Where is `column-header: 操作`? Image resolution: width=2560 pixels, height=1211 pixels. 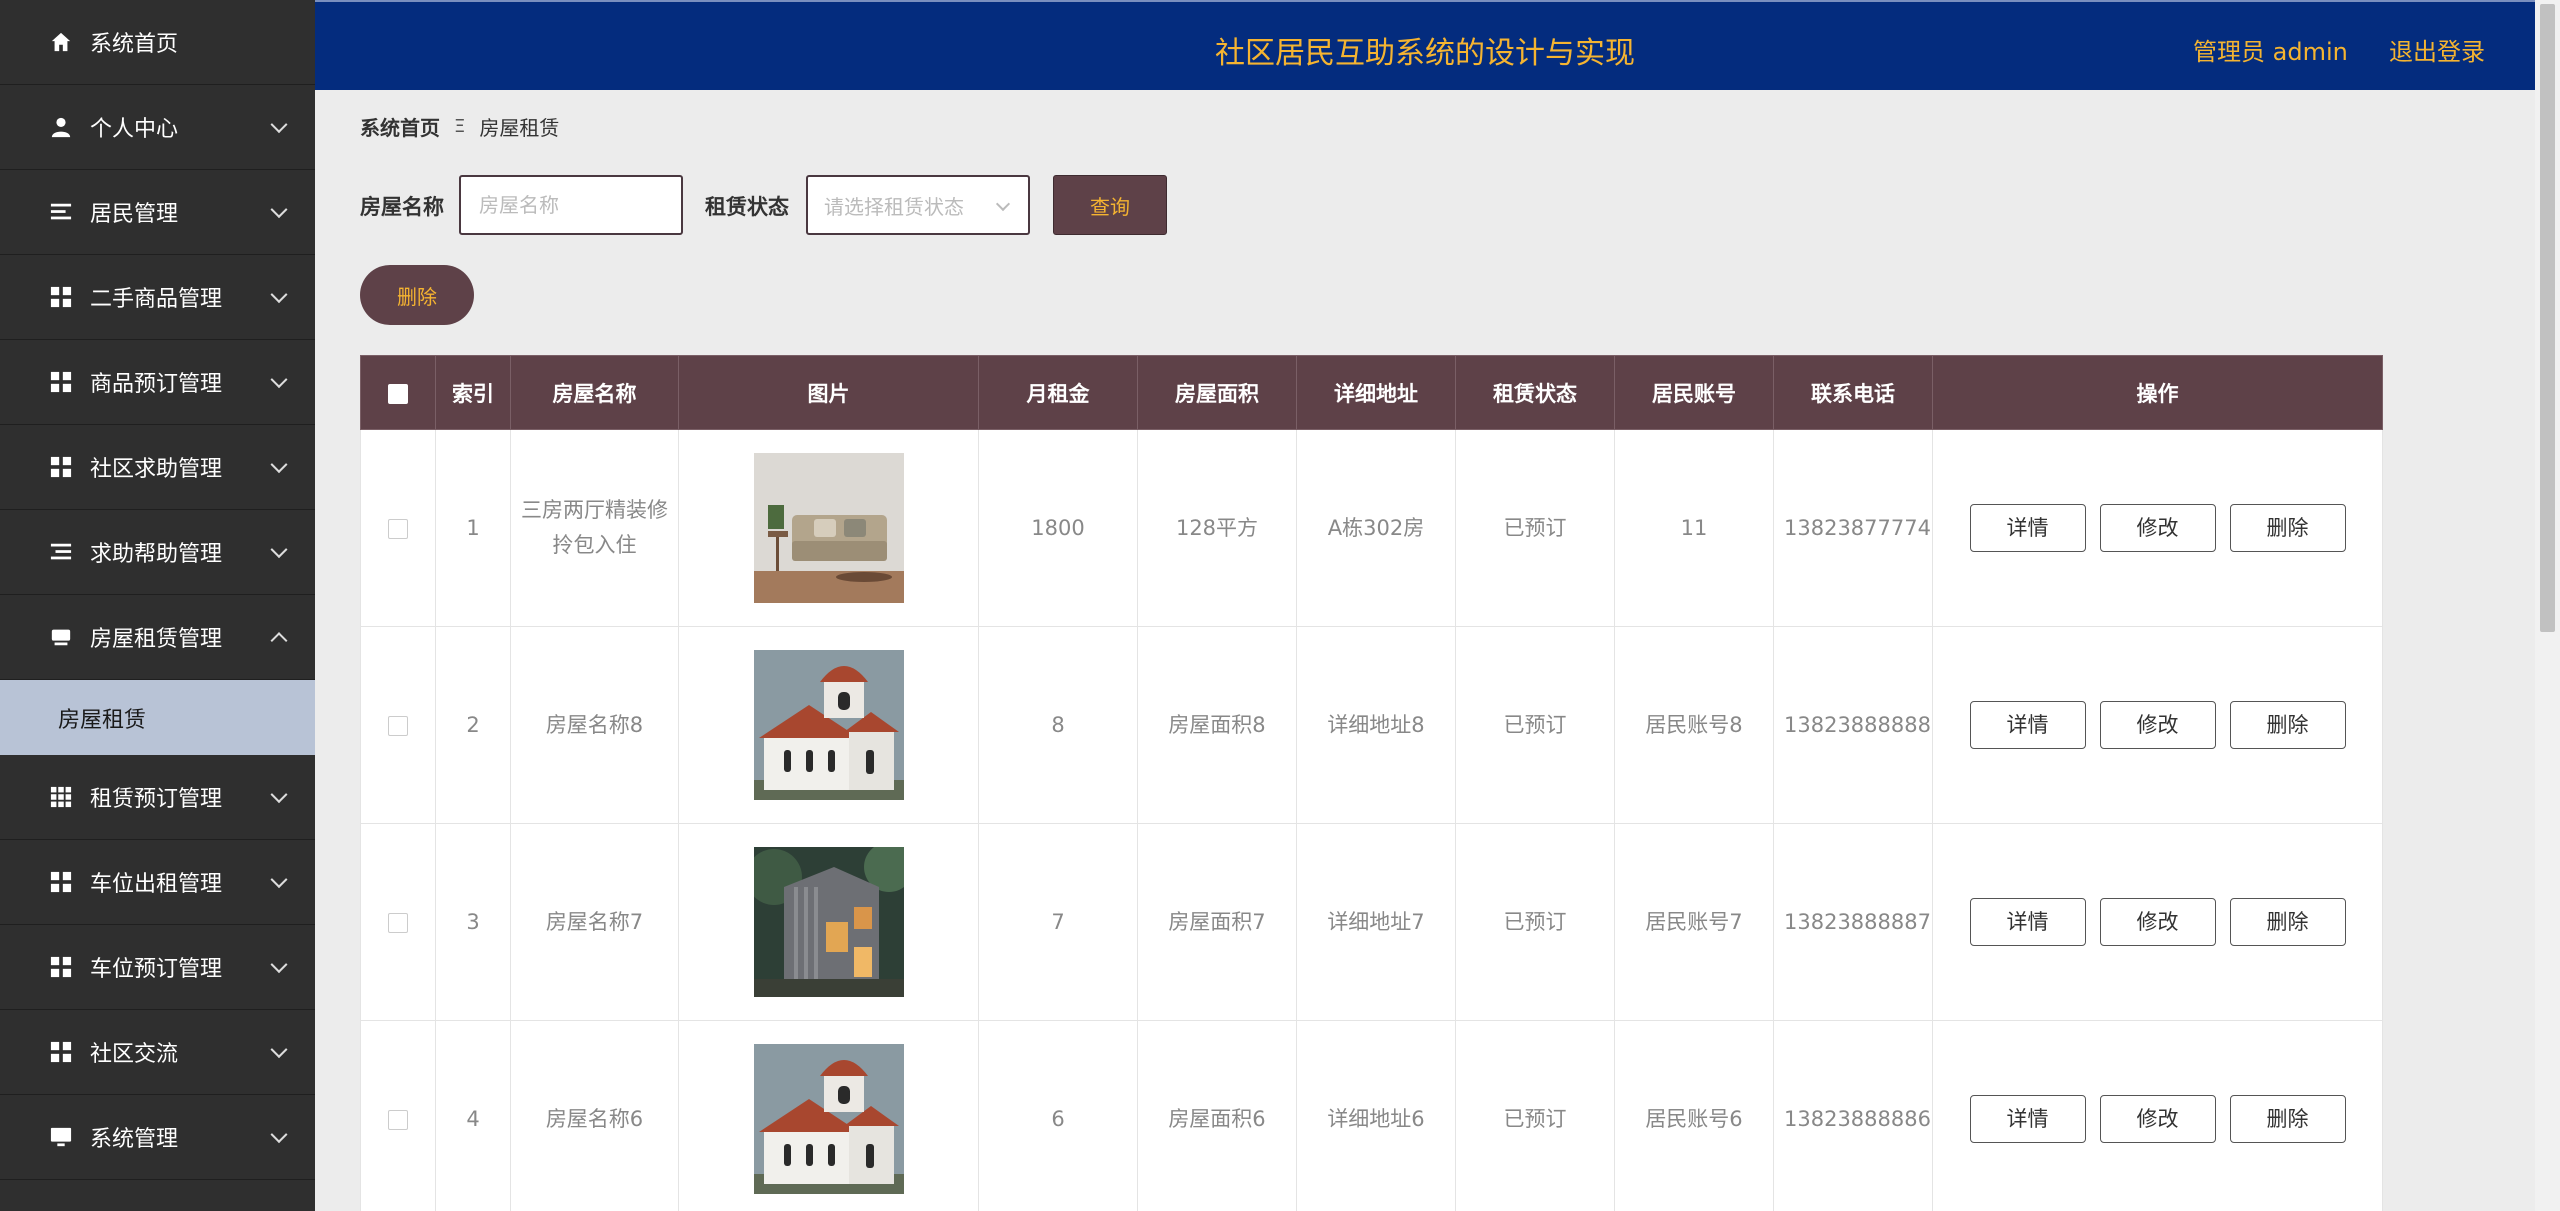
column-header: 操作 is located at coordinates (2157, 392).